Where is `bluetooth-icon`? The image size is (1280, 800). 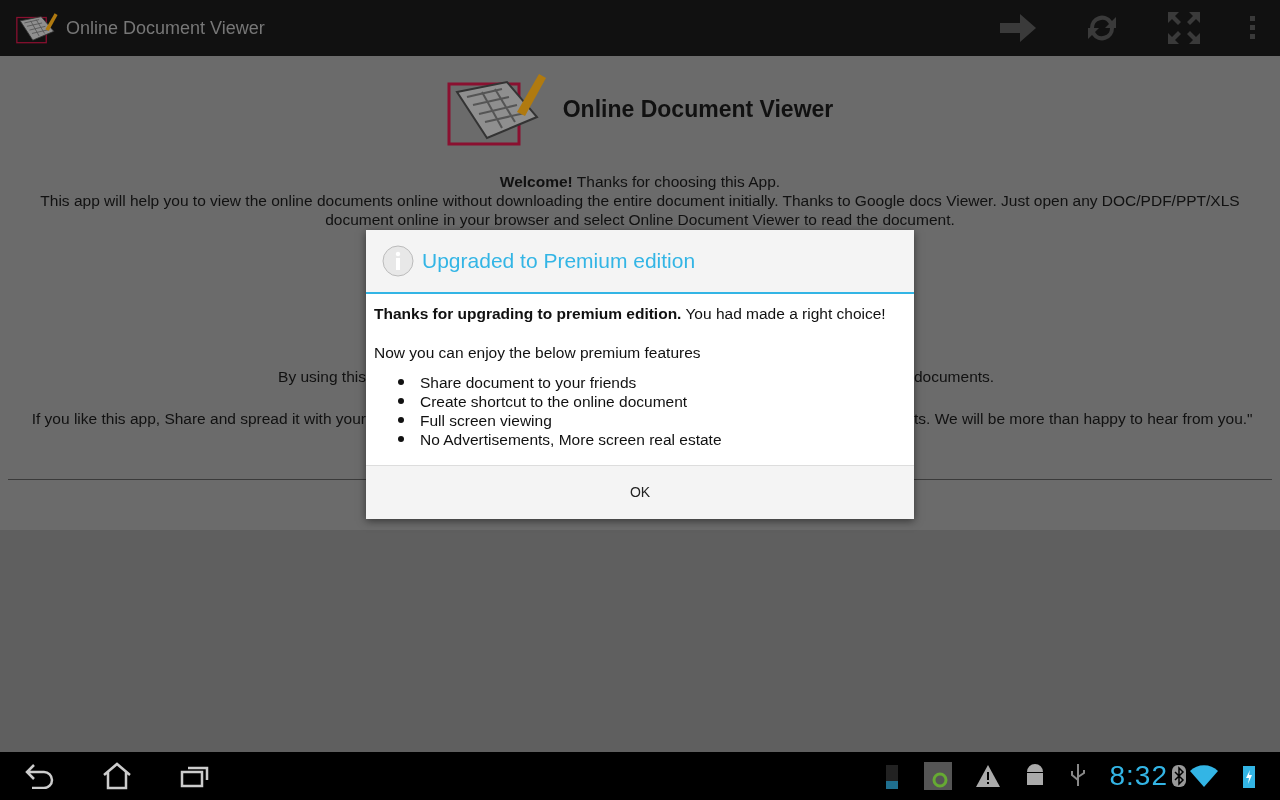
bluetooth-icon is located at coordinates (1179, 776).